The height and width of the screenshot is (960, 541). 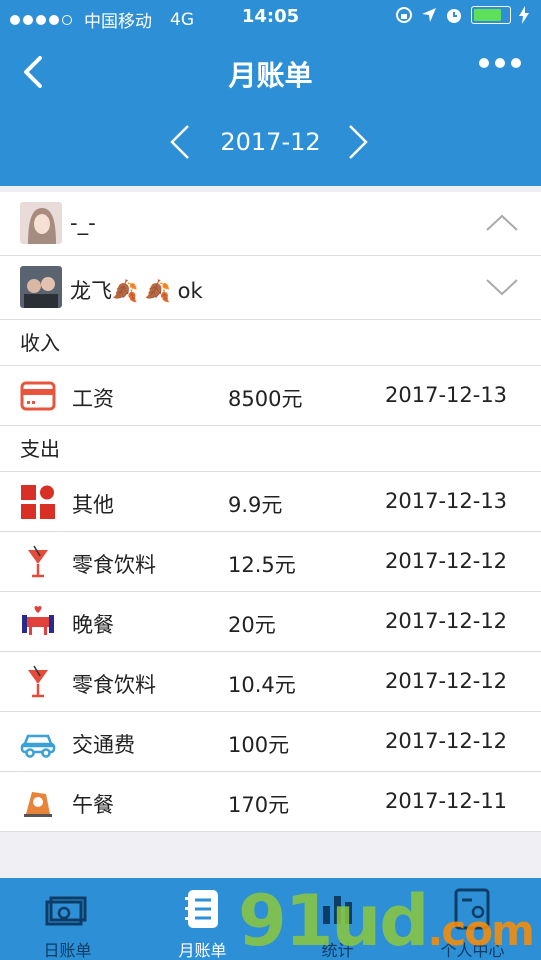 What do you see at coordinates (93, 505) in the screenshot?
I see `item-category: 其他` at bounding box center [93, 505].